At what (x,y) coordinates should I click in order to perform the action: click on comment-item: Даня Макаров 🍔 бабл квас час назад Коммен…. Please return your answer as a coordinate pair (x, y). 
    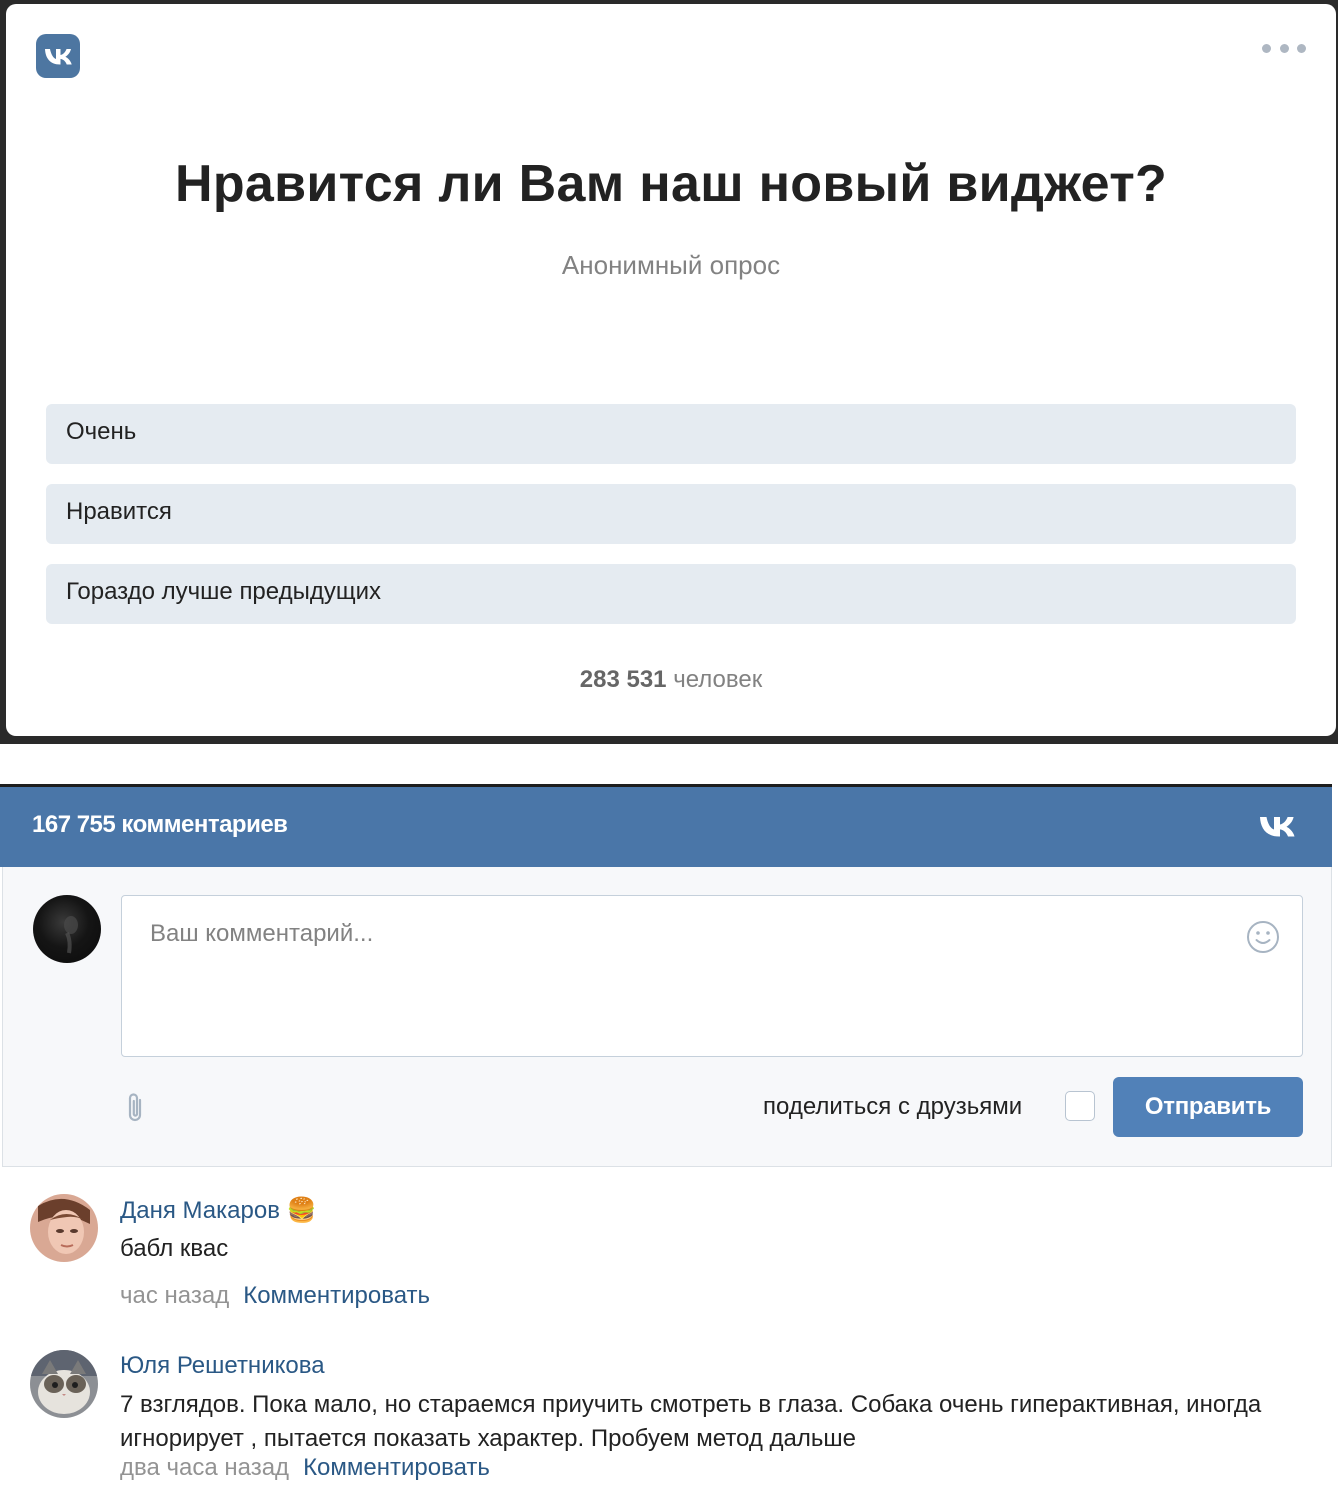
    Looking at the image, I should click on (675, 1251).